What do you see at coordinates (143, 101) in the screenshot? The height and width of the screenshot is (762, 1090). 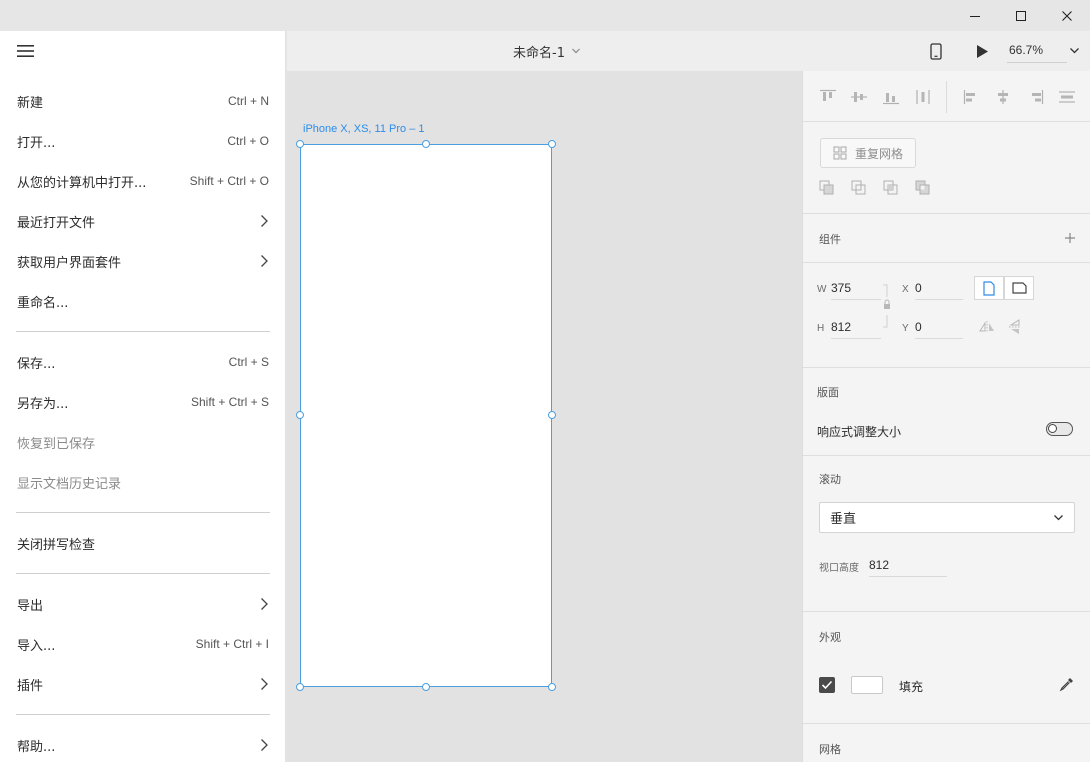 I see `menu-item-new: 新建 Ctrl + N` at bounding box center [143, 101].